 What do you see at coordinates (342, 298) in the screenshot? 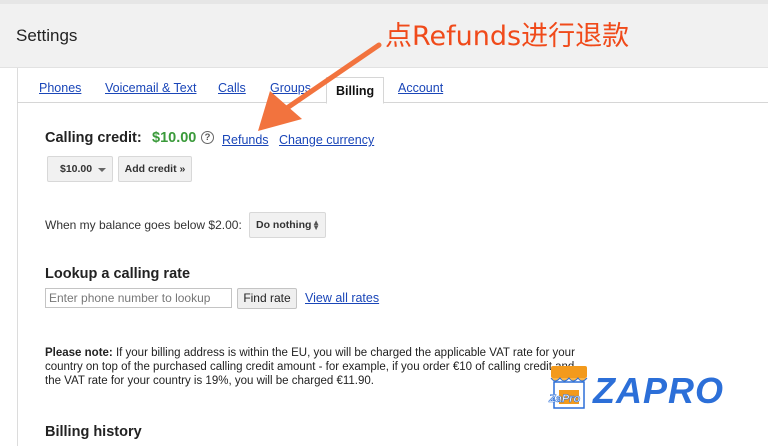
I see `view-all-rates-link: View all rates` at bounding box center [342, 298].